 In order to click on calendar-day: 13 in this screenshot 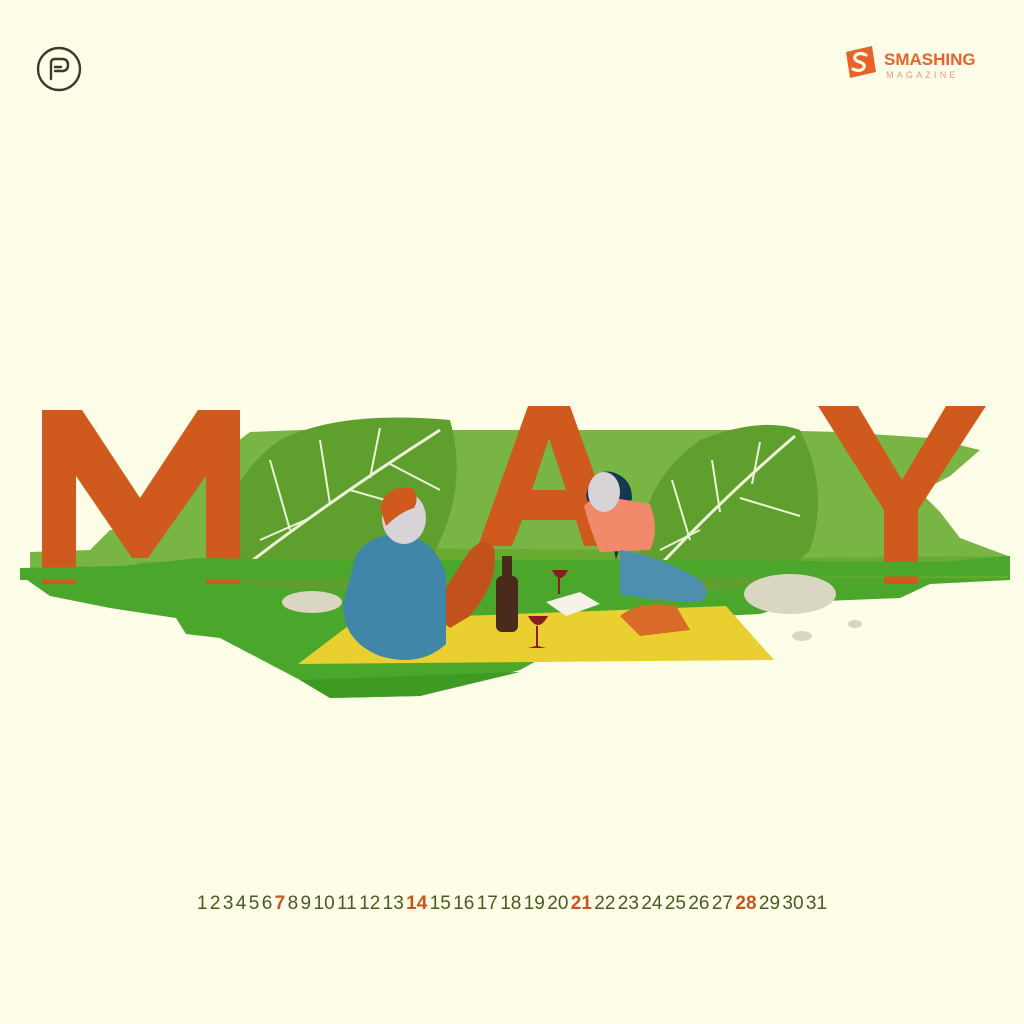, I will do `click(393, 903)`.